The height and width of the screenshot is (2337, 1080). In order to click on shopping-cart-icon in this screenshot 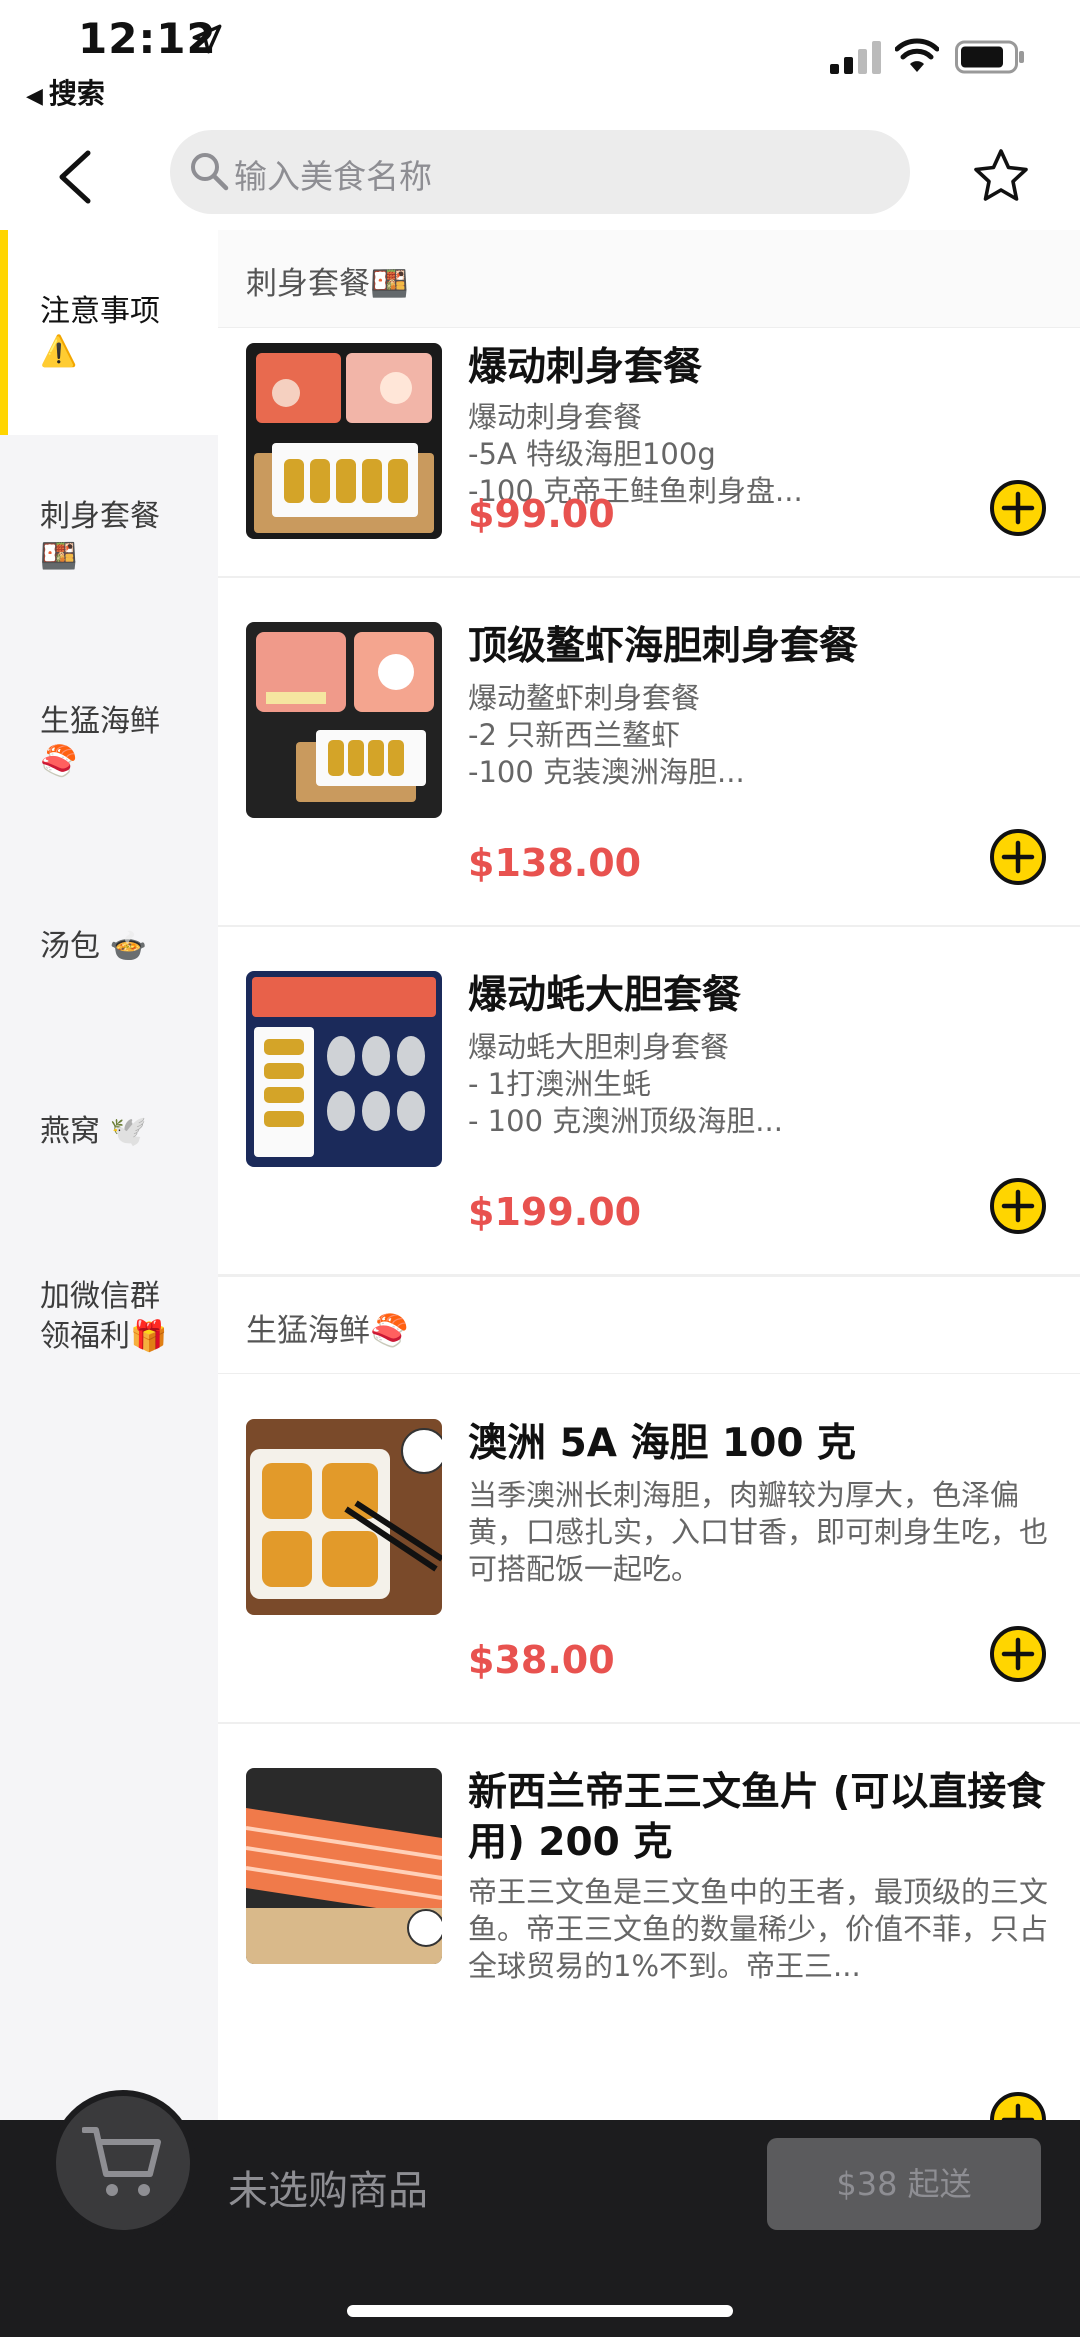, I will do `click(121, 2161)`.